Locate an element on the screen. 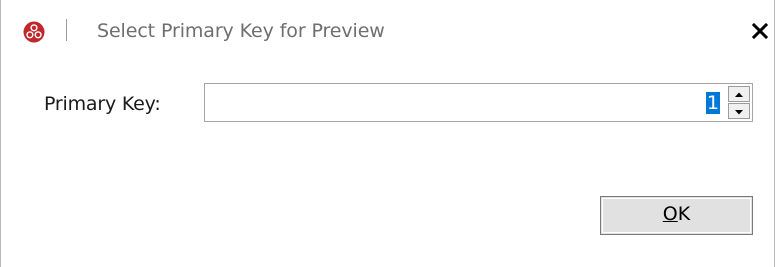 The image size is (776, 267). spin-buttons is located at coordinates (739, 102).